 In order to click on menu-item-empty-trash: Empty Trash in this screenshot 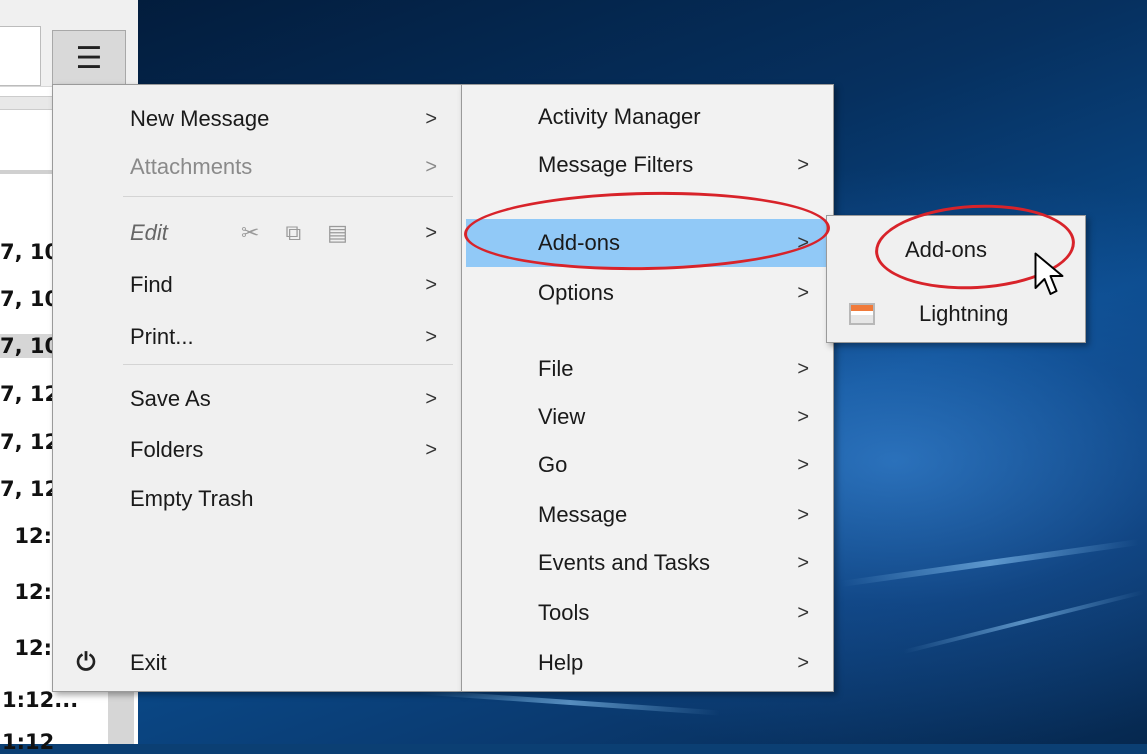, I will do `click(257, 499)`.